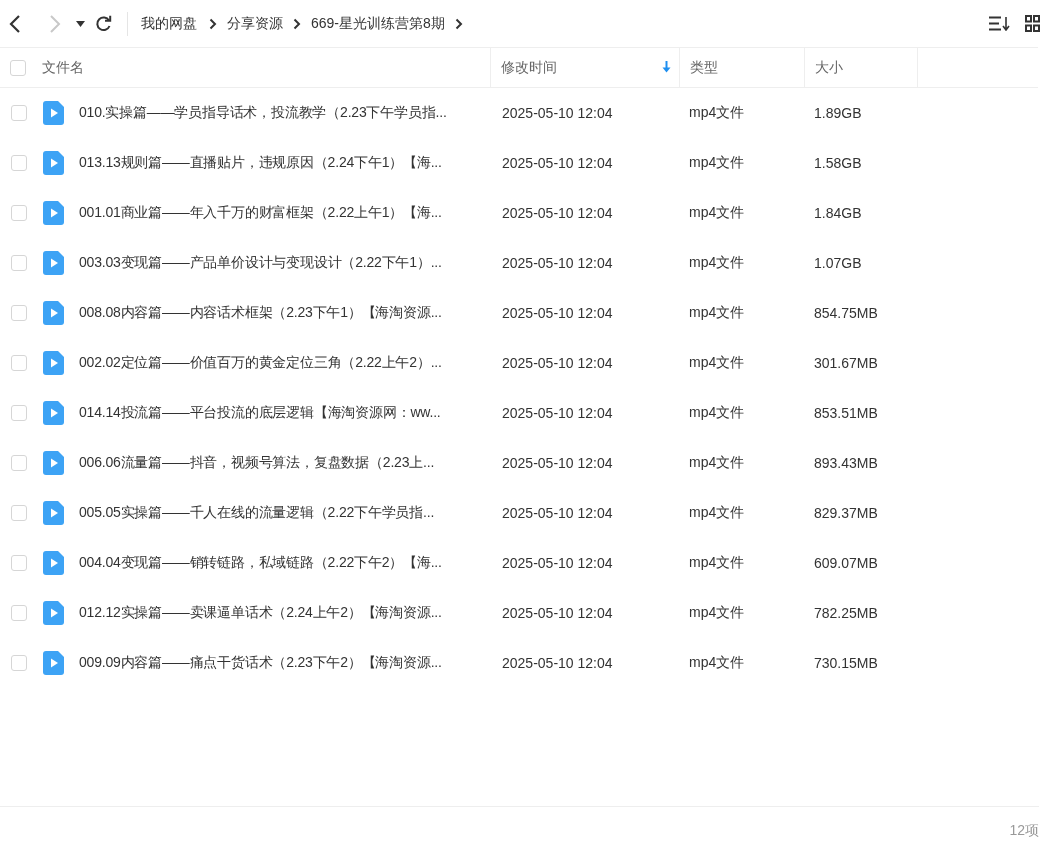  I want to click on breadcrumb-item: 我的网盘, so click(169, 23).